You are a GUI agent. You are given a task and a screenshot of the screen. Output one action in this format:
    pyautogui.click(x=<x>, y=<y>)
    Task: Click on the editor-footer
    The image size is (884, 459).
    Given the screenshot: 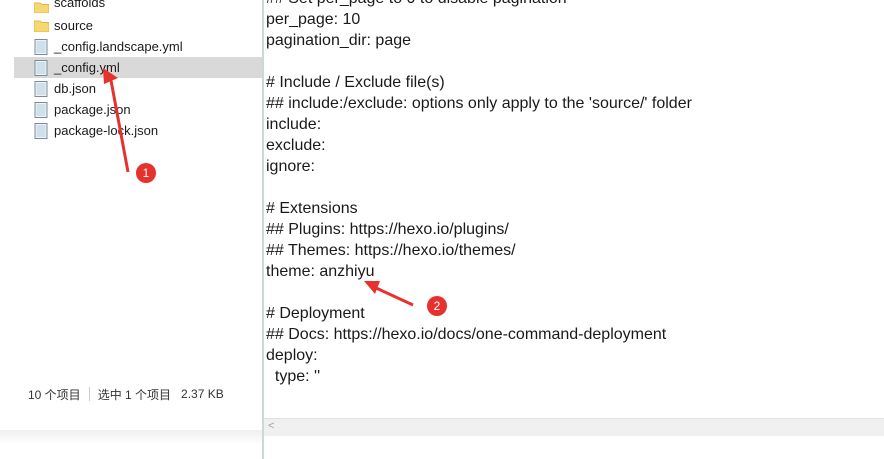 What is the action you would take?
    pyautogui.click(x=574, y=447)
    